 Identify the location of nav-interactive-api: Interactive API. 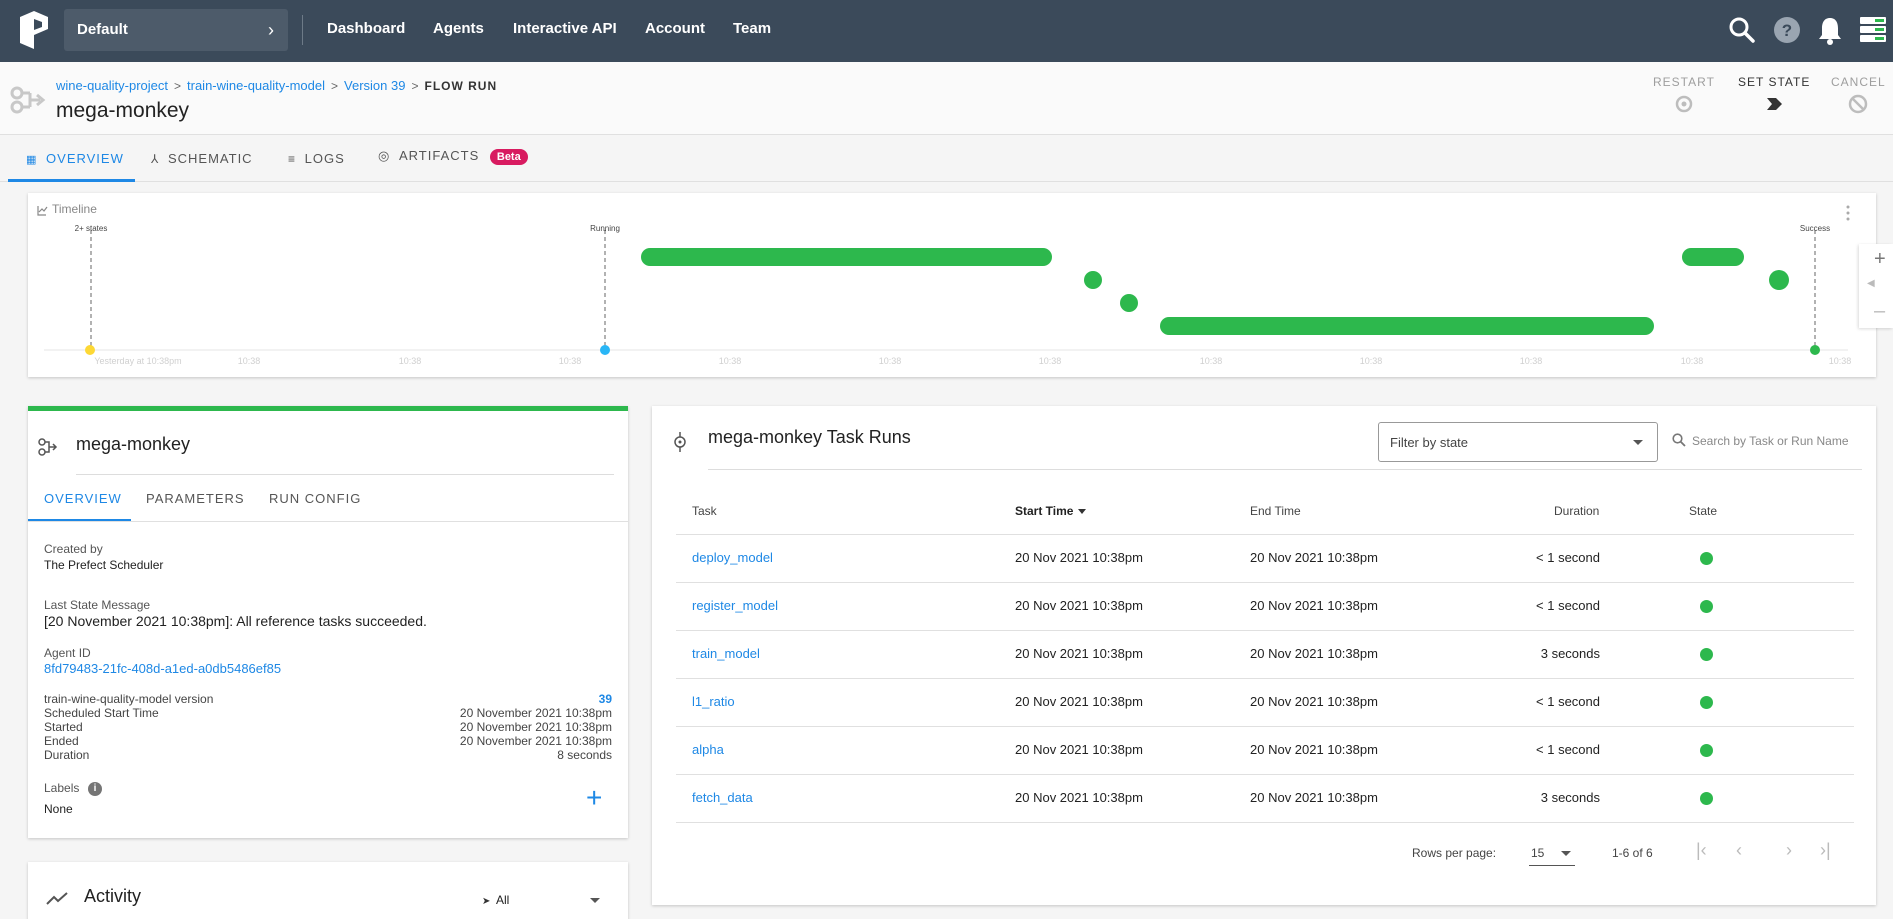
(565, 28).